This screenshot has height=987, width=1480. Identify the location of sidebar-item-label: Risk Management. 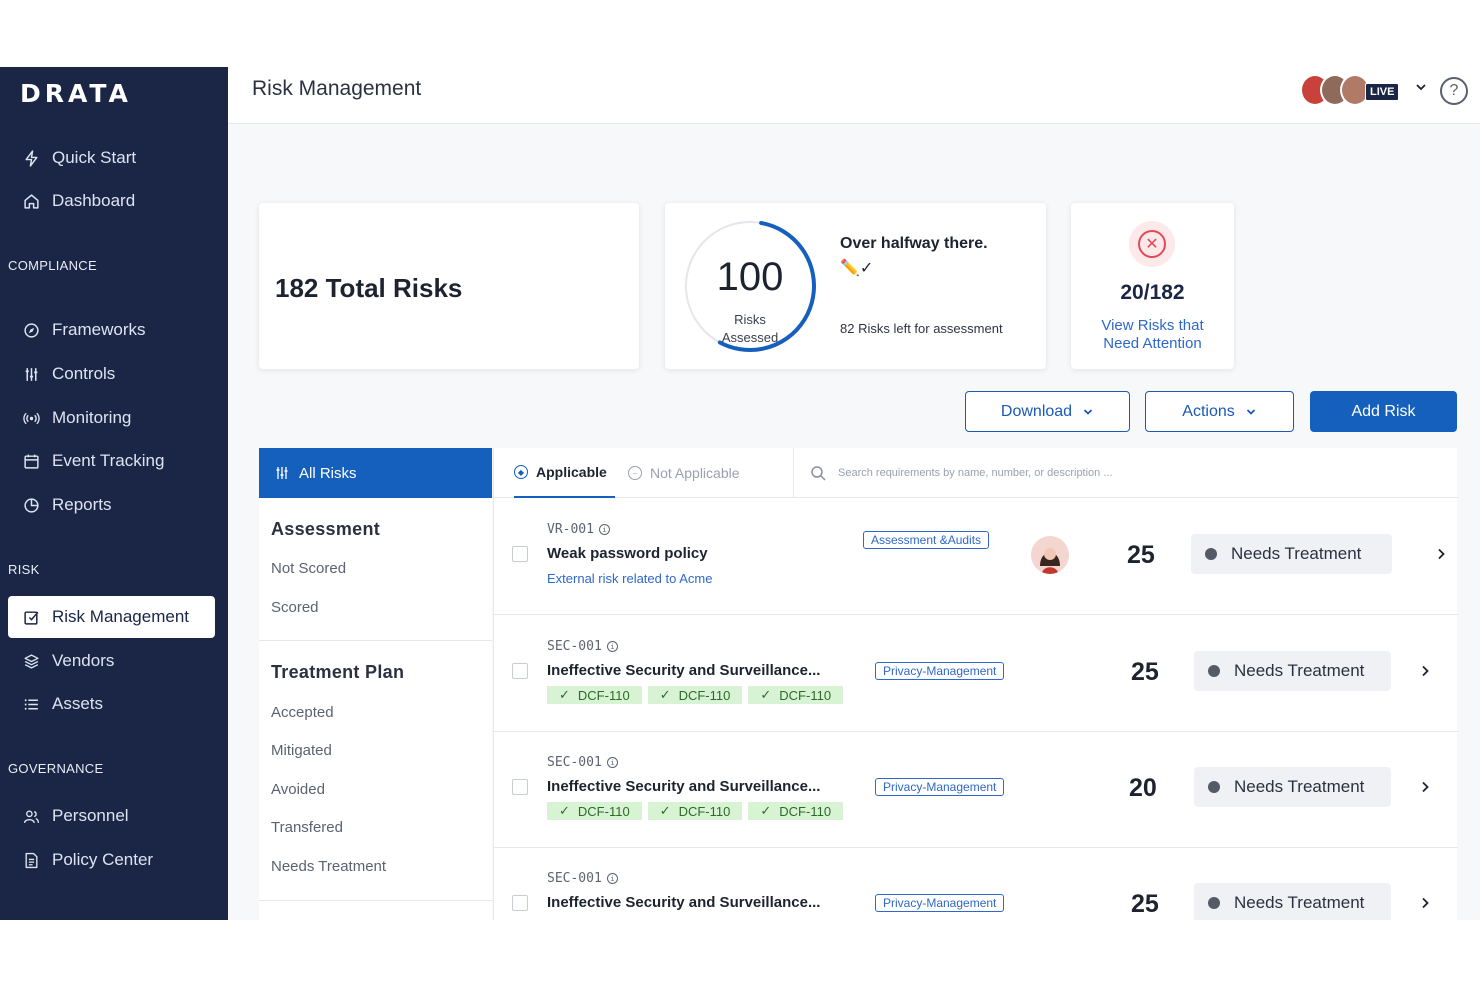
(121, 616).